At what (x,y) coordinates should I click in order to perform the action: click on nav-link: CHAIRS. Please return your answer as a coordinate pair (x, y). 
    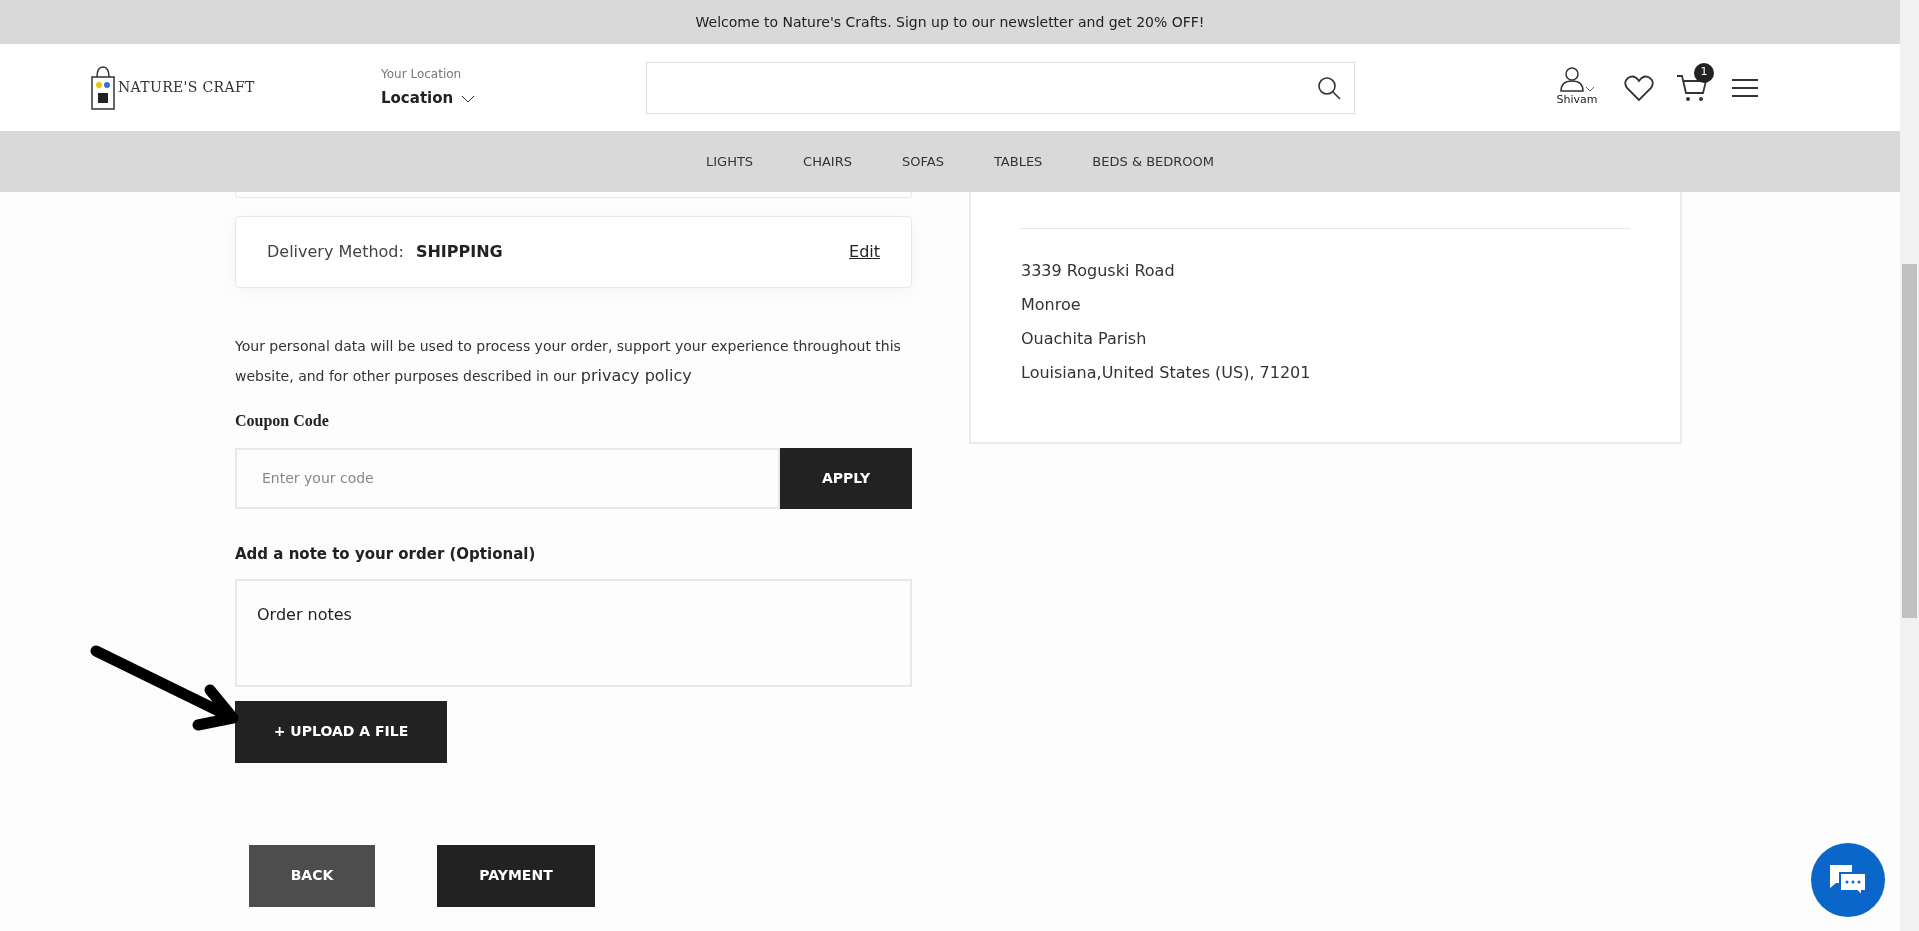
    Looking at the image, I should click on (827, 161).